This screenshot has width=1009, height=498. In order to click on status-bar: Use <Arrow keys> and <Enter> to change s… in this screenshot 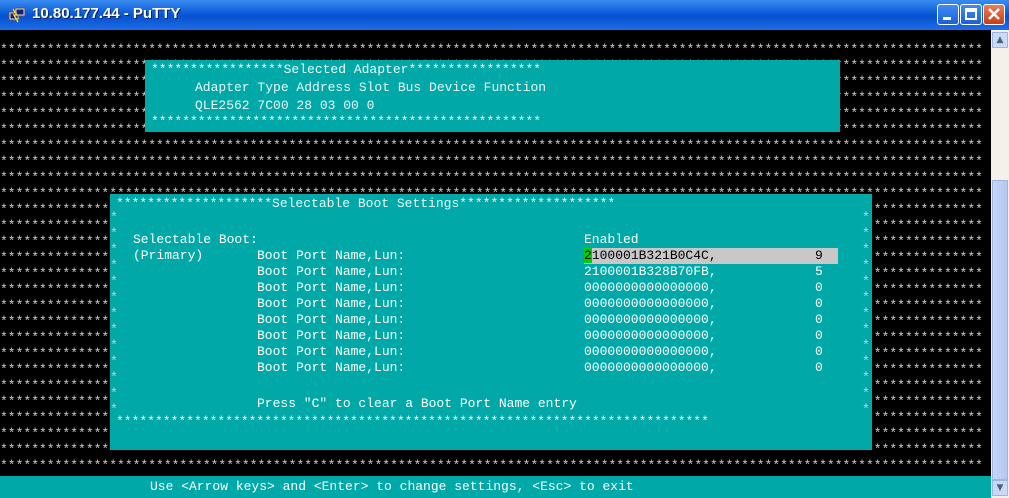, I will do `click(495, 487)`.